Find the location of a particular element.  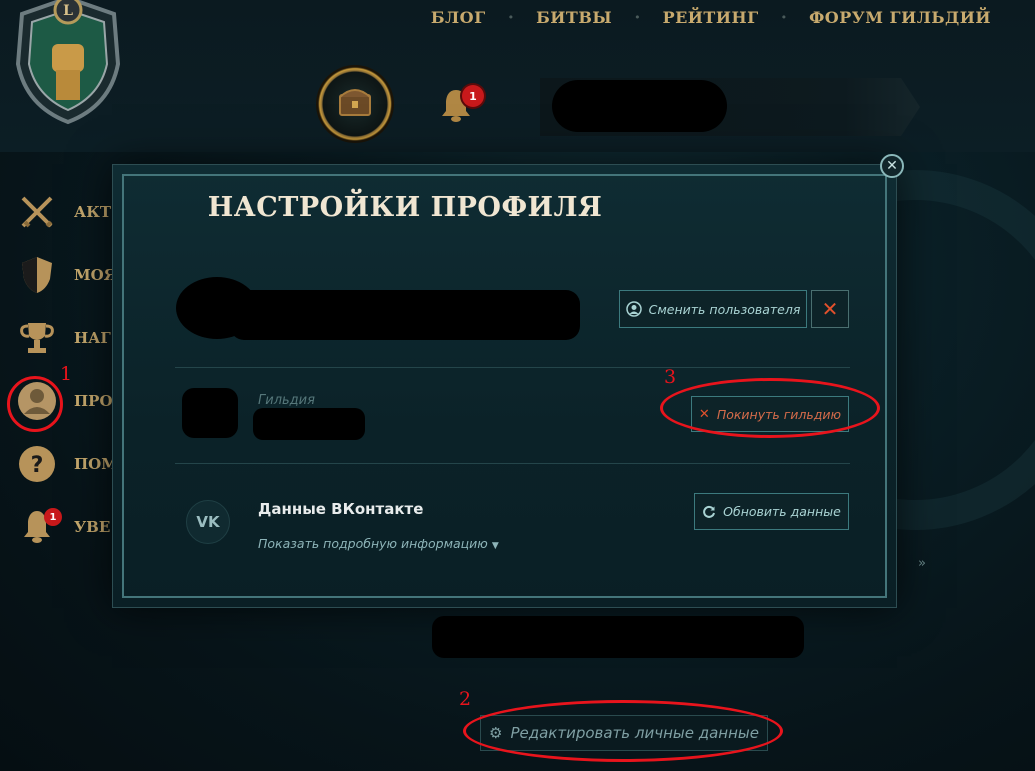

refresh-data-button: Обновить данные is located at coordinates (771, 511).